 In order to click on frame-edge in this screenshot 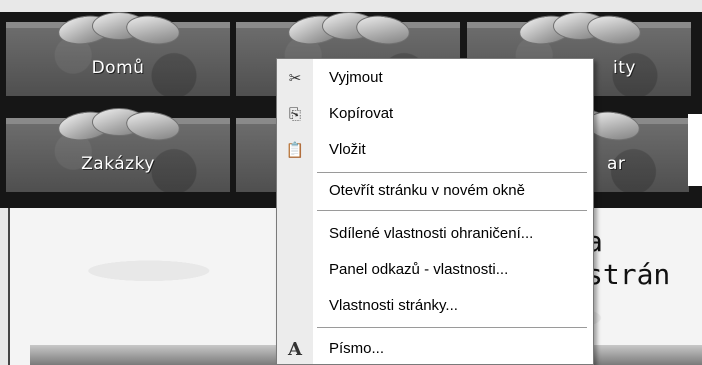, I will do `click(695, 150)`.